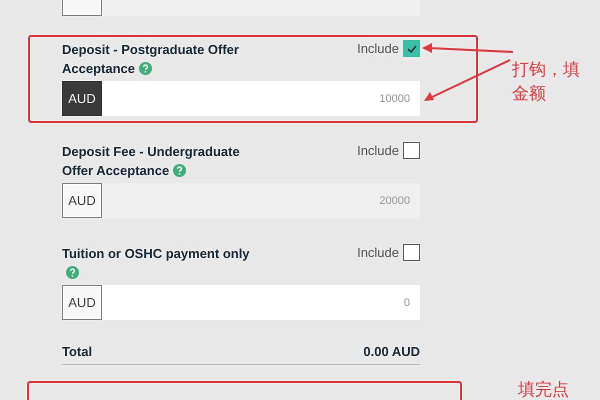 The height and width of the screenshot is (400, 600). I want to click on total-amount: 0.00 AUD, so click(391, 351).